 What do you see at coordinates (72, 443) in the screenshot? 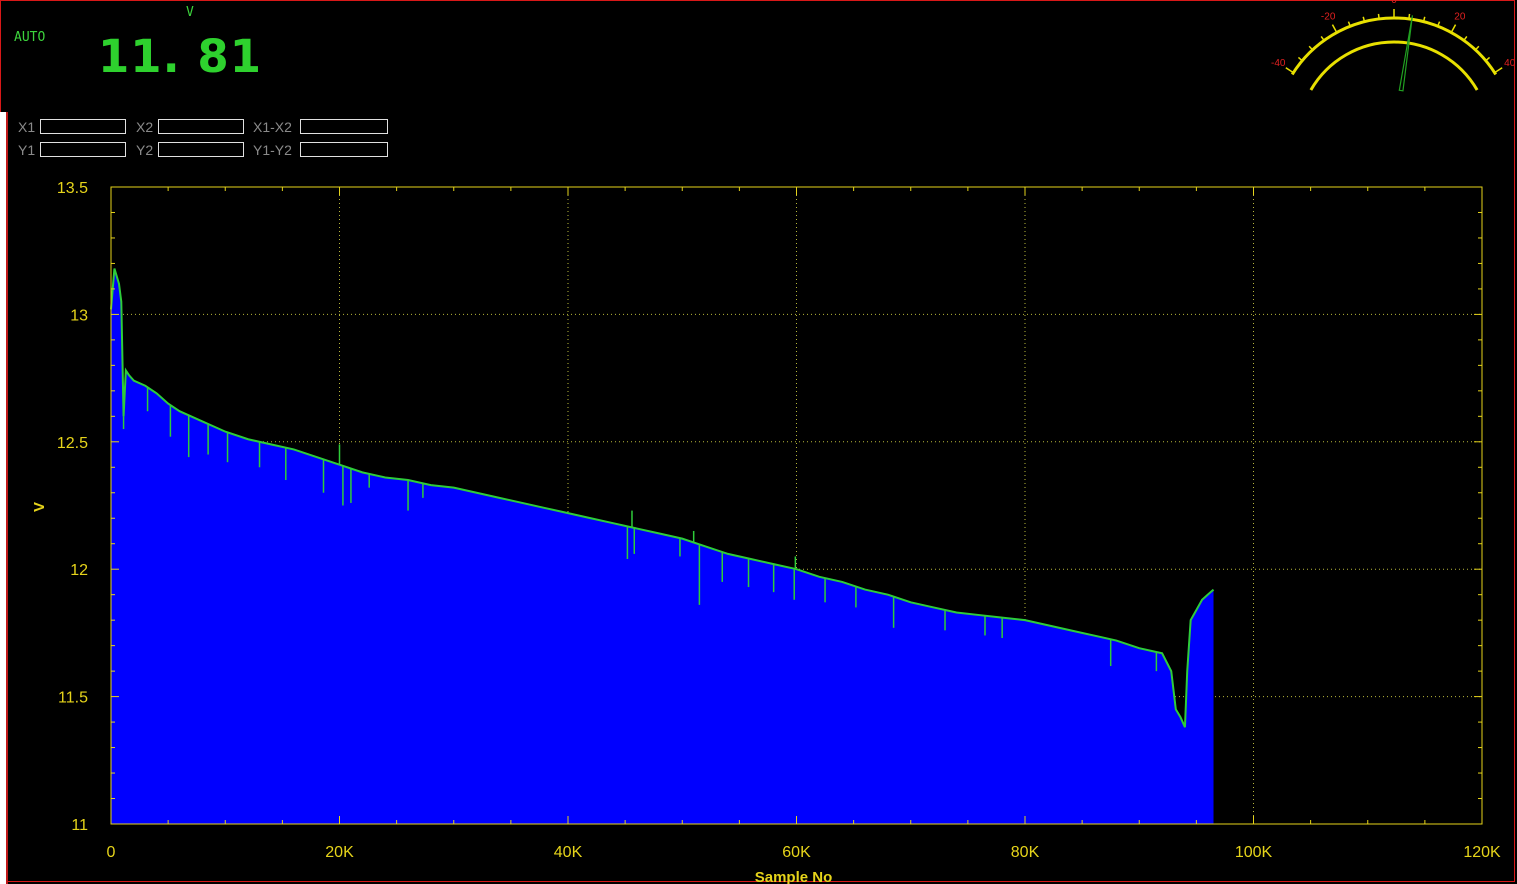
I see `y-tick-label: 12.5` at bounding box center [72, 443].